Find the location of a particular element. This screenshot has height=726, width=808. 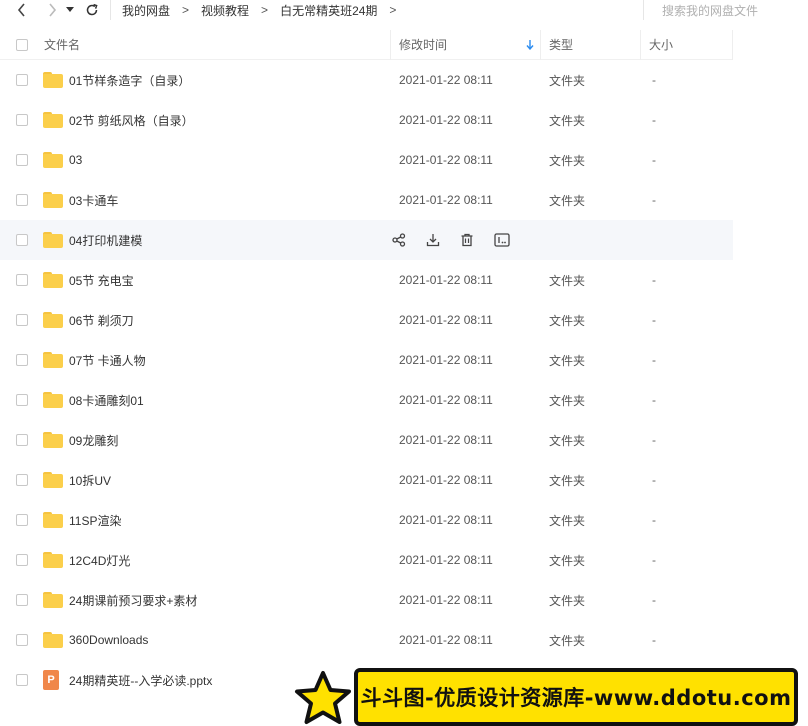

column-header-modified: 修改时间 is located at coordinates (466, 44).